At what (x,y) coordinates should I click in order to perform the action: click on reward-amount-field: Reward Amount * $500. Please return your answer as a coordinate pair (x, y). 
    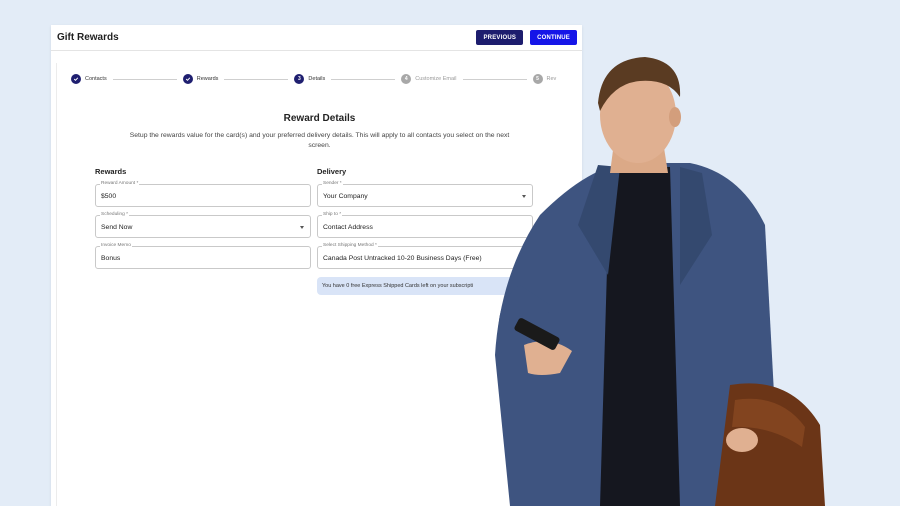
    Looking at the image, I should click on (203, 194).